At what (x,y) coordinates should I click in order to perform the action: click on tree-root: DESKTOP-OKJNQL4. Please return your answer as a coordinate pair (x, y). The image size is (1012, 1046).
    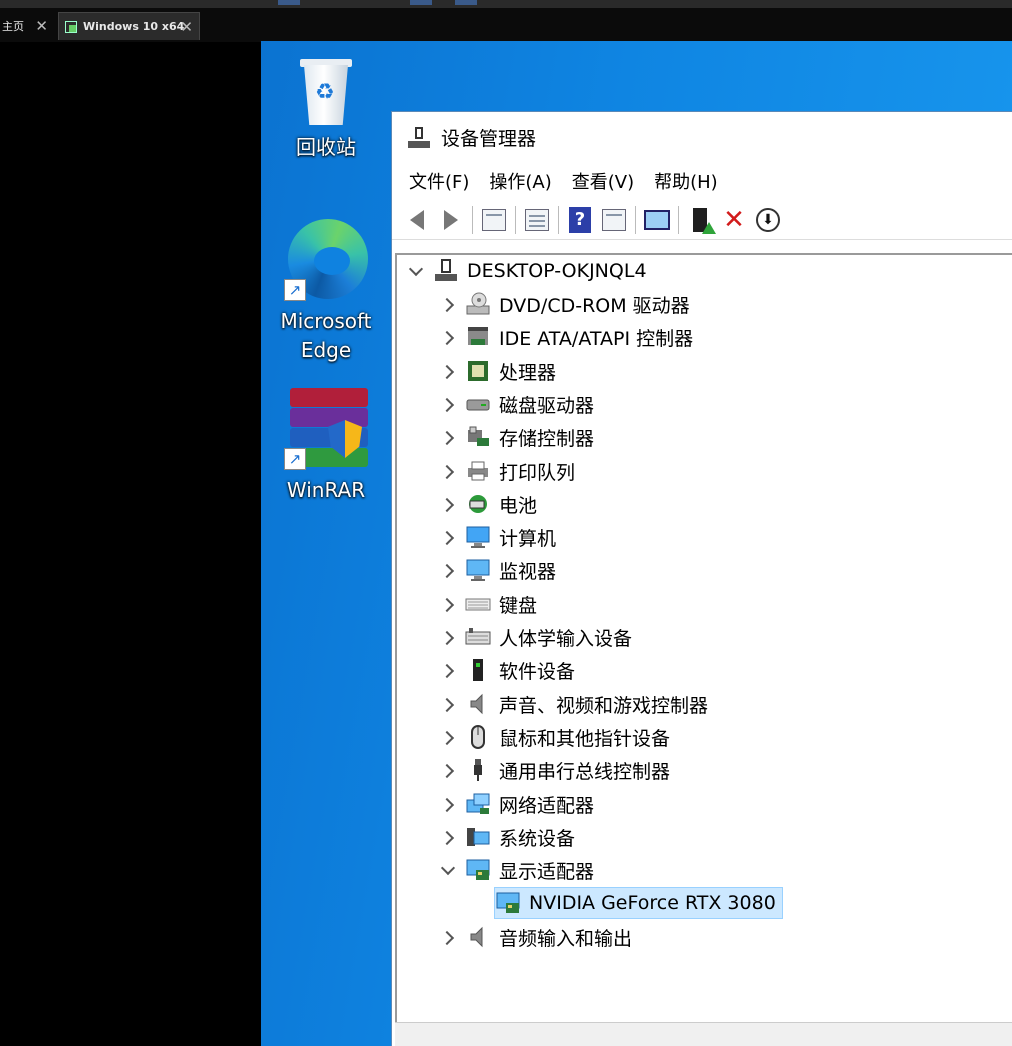
    Looking at the image, I should click on (527, 271).